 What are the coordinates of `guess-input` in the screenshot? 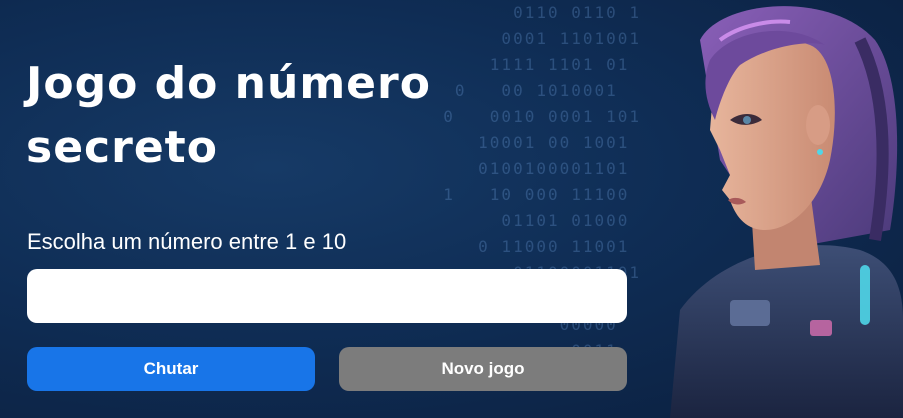 It's located at (327, 296).